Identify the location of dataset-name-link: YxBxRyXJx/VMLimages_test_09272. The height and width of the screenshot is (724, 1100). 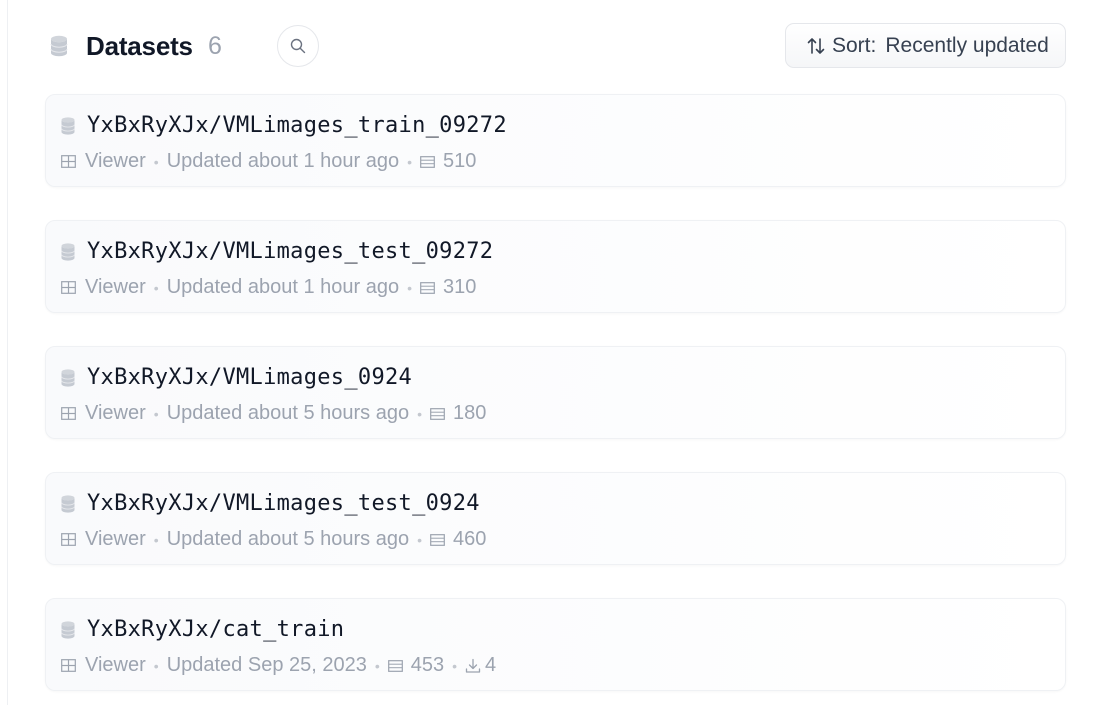
(290, 251).